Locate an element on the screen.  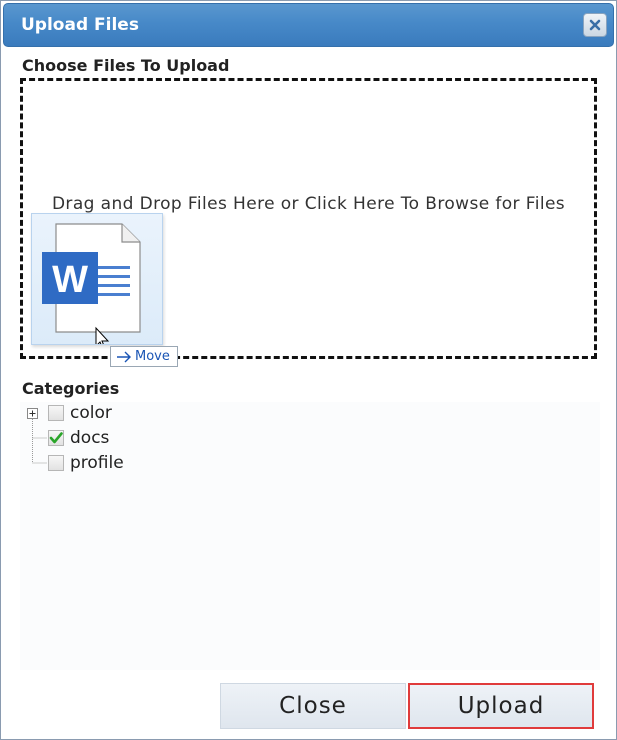
tree-item-color: color is located at coordinates (170, 414).